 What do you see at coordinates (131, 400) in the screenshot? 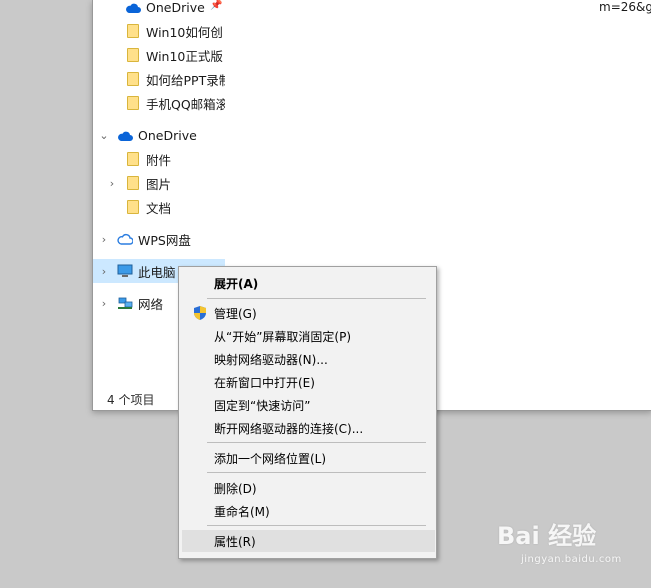
I see `status-bar-item-count: 4 个项目` at bounding box center [131, 400].